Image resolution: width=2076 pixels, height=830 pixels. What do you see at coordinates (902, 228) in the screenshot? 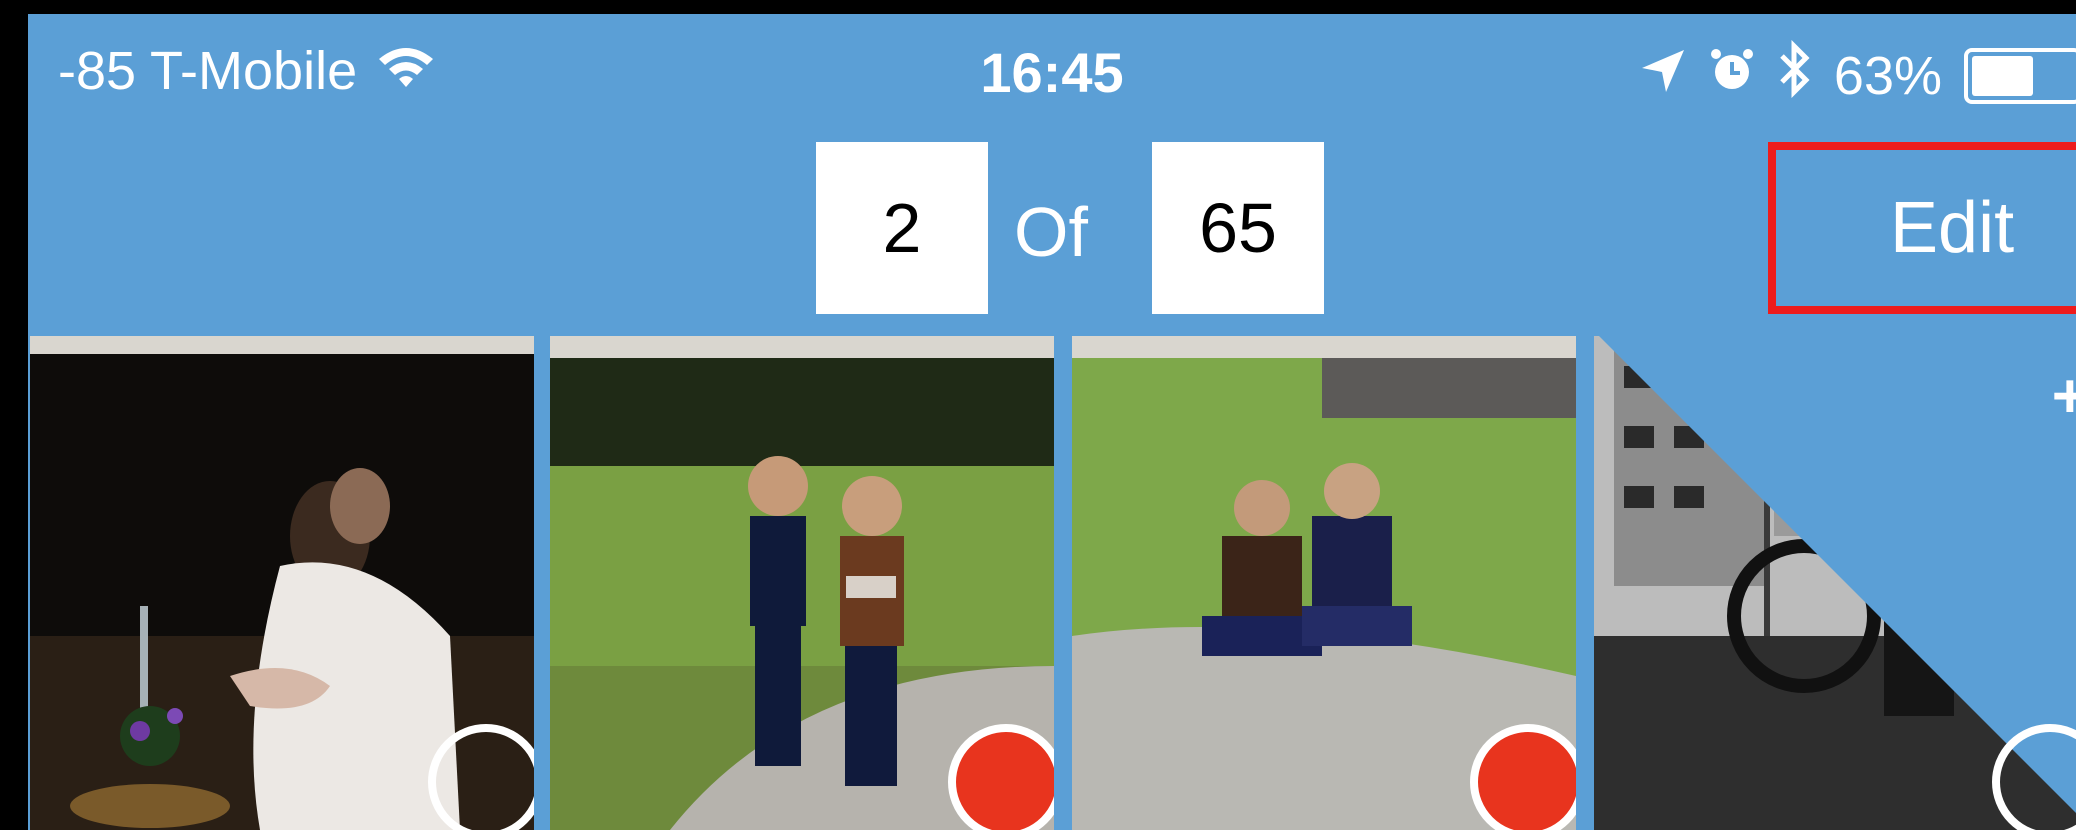
I see `current-photo-index: 2` at bounding box center [902, 228].